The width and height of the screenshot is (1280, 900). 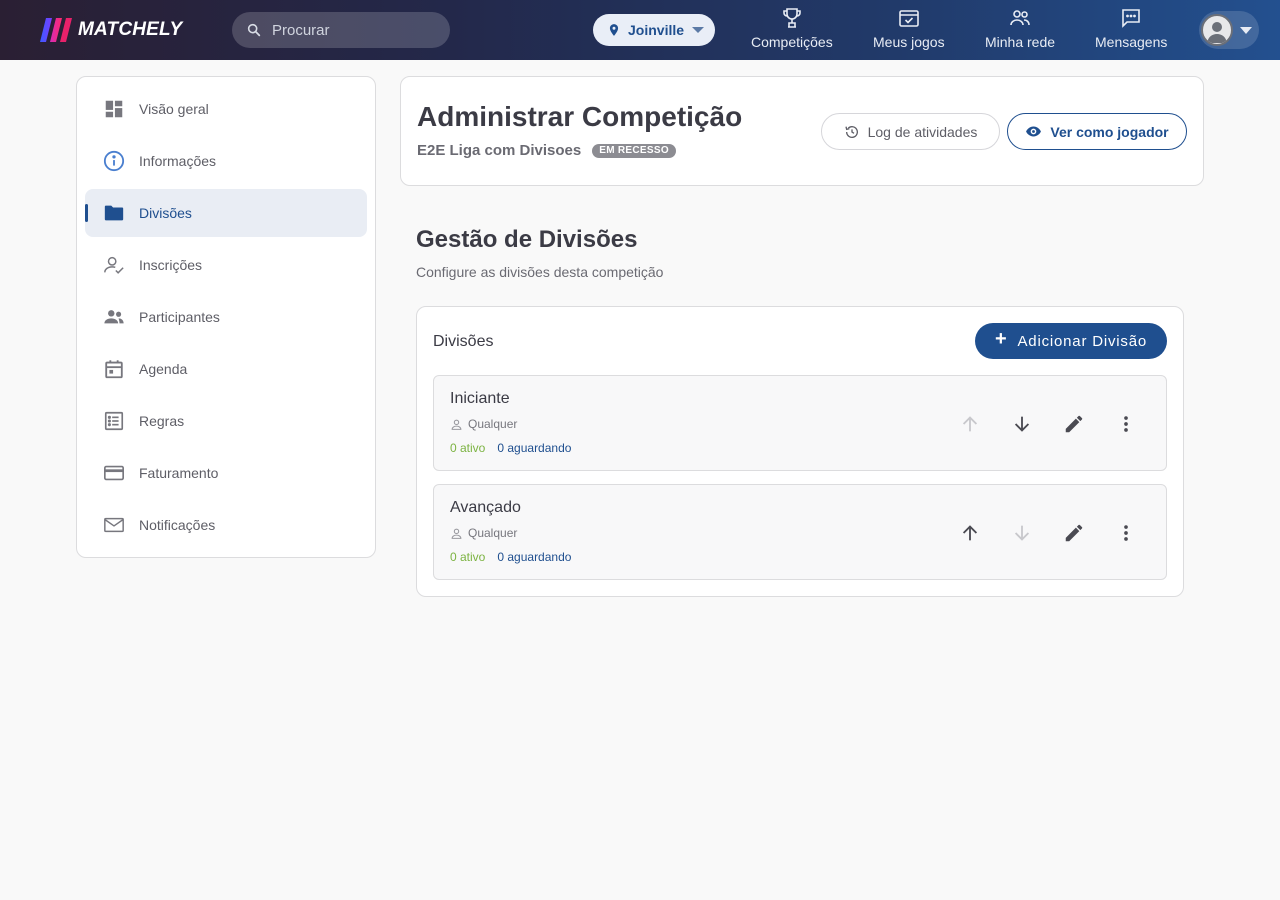 What do you see at coordinates (114, 317) in the screenshot?
I see `group-icon` at bounding box center [114, 317].